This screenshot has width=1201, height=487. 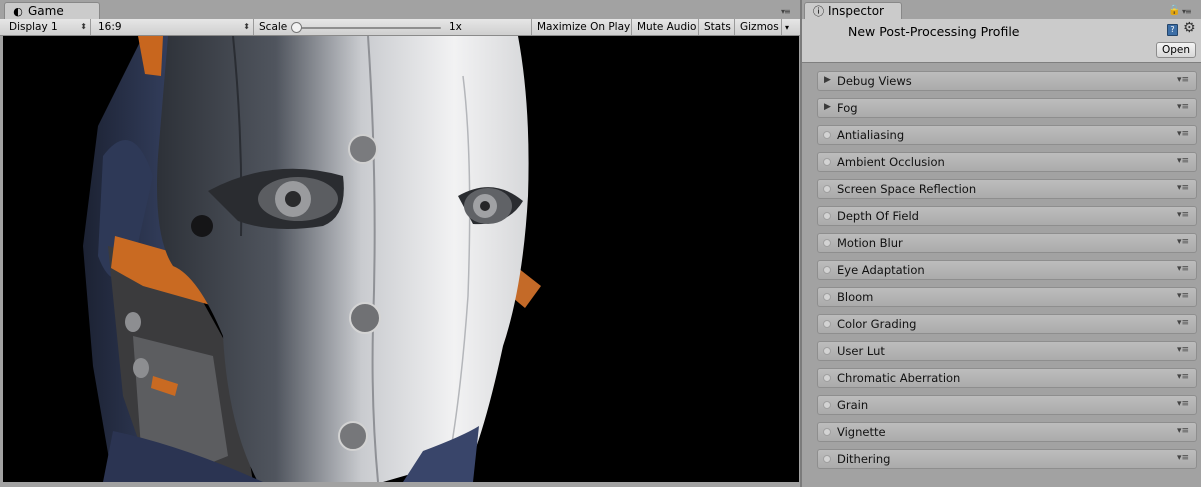 What do you see at coordinates (899, 378) in the screenshot?
I see `effect-label: Chromatic Aberration` at bounding box center [899, 378].